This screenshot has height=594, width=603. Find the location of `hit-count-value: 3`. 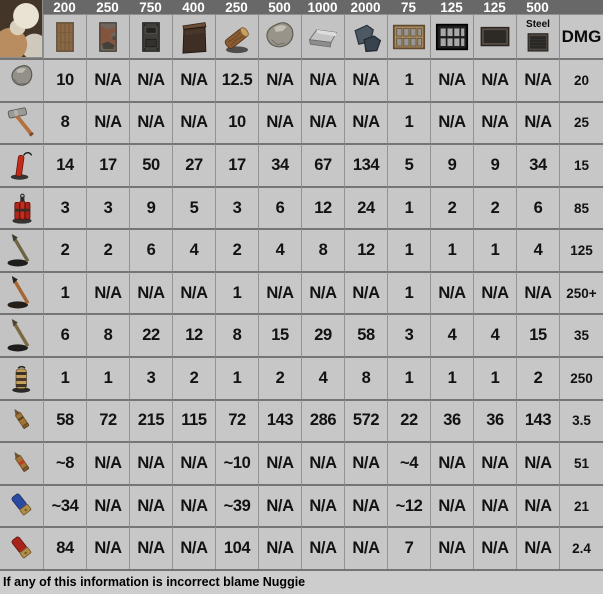

hit-count-value: 3 is located at coordinates (65, 207).